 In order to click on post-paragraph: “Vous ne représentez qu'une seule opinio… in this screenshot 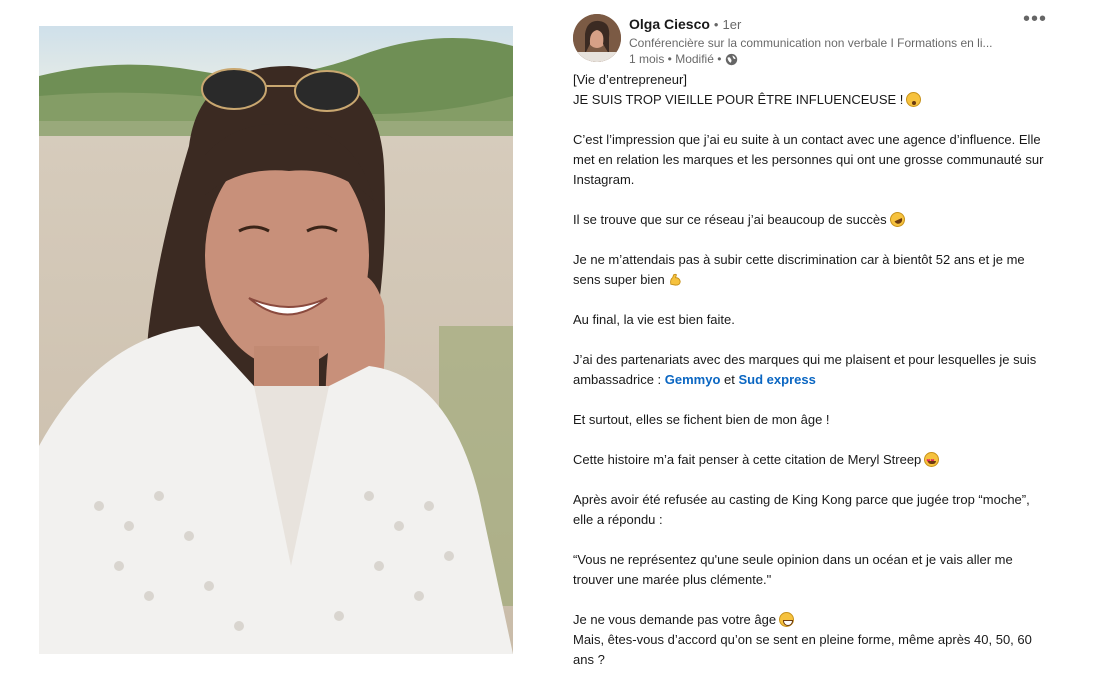, I will do `click(793, 569)`.